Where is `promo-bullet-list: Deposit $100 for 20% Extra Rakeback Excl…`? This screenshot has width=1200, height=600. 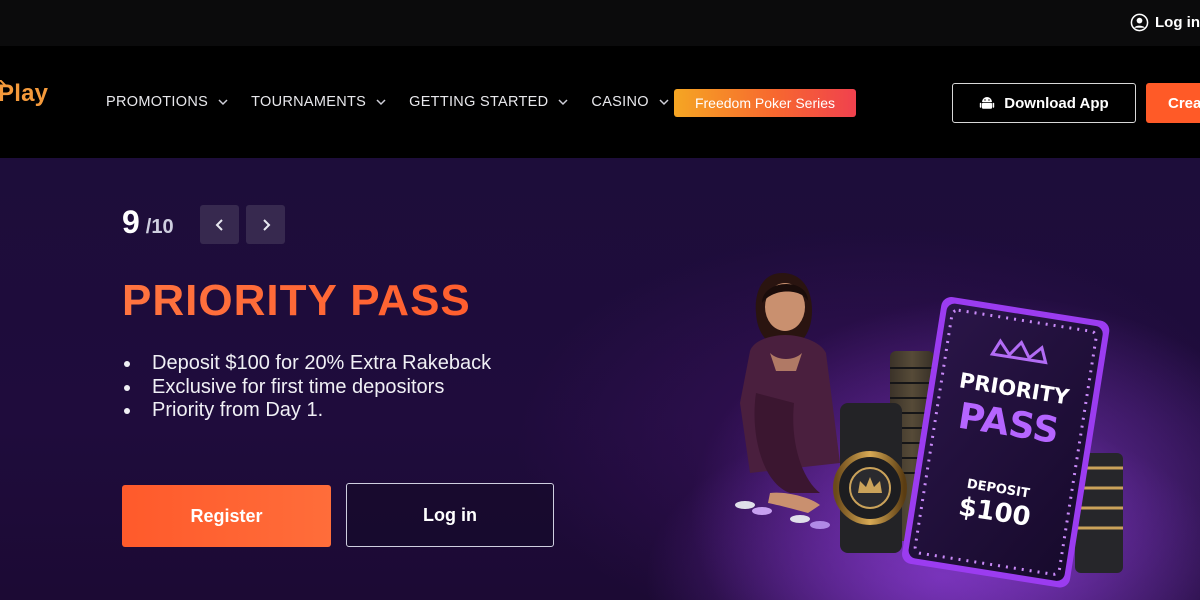 promo-bullet-list: Deposit $100 for 20% Extra Rakeback Excl… is located at coordinates (306, 387).